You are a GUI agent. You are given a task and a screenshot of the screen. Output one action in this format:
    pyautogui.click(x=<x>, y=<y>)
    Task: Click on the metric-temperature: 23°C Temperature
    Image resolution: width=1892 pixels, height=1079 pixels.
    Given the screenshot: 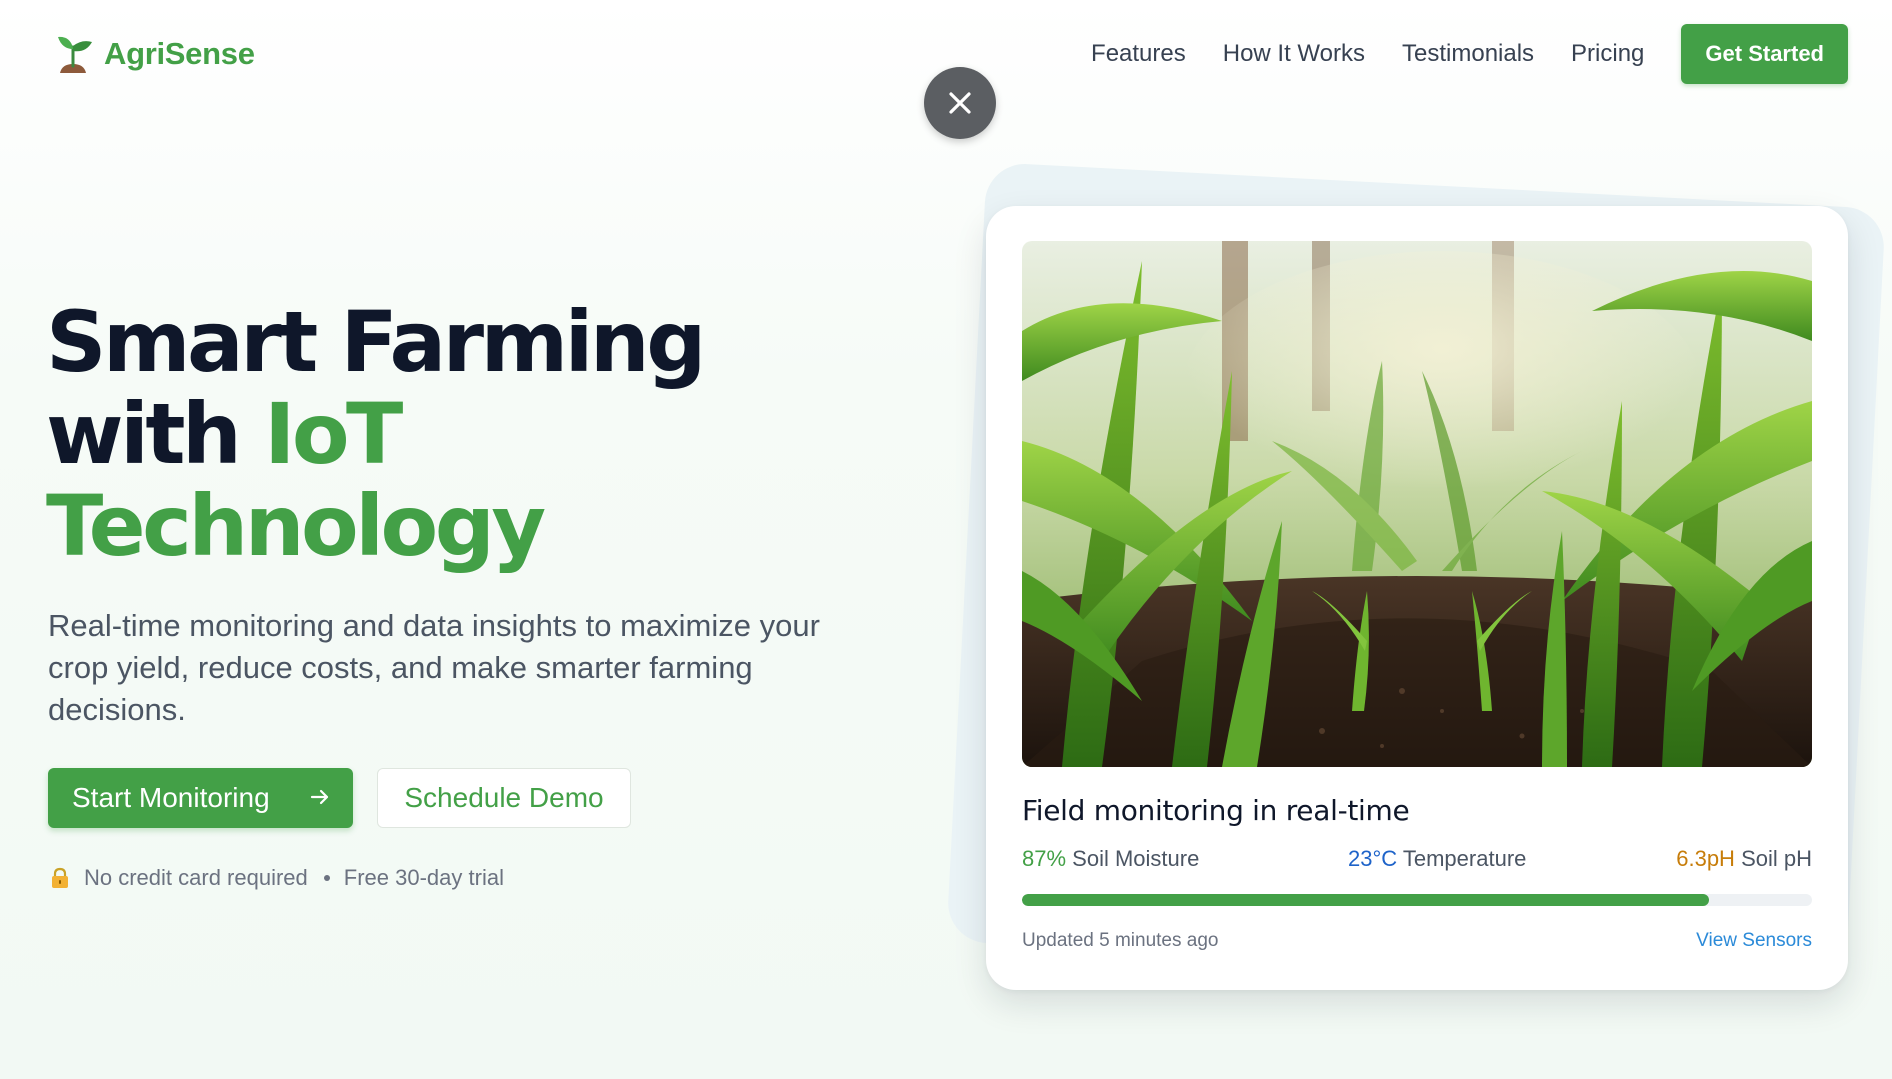 What is the action you would take?
    pyautogui.click(x=1437, y=859)
    